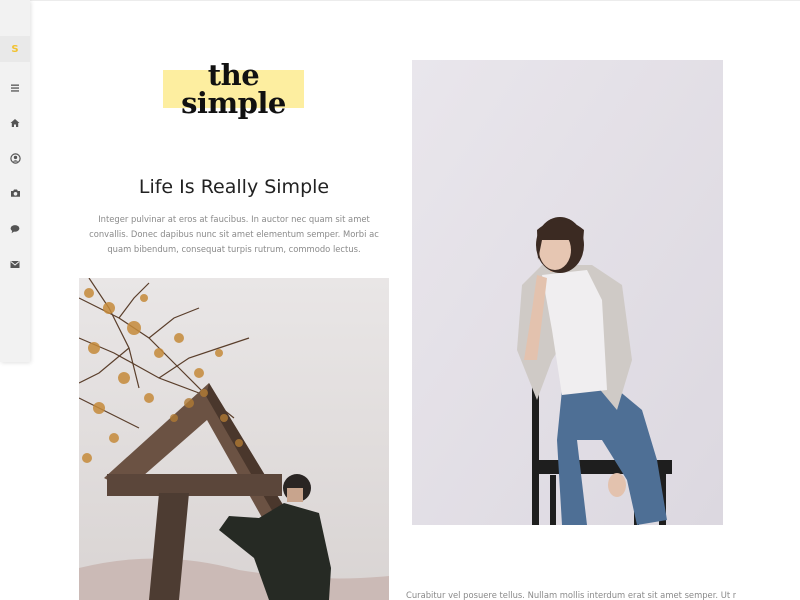  I want to click on mail-icon, so click(15, 264).